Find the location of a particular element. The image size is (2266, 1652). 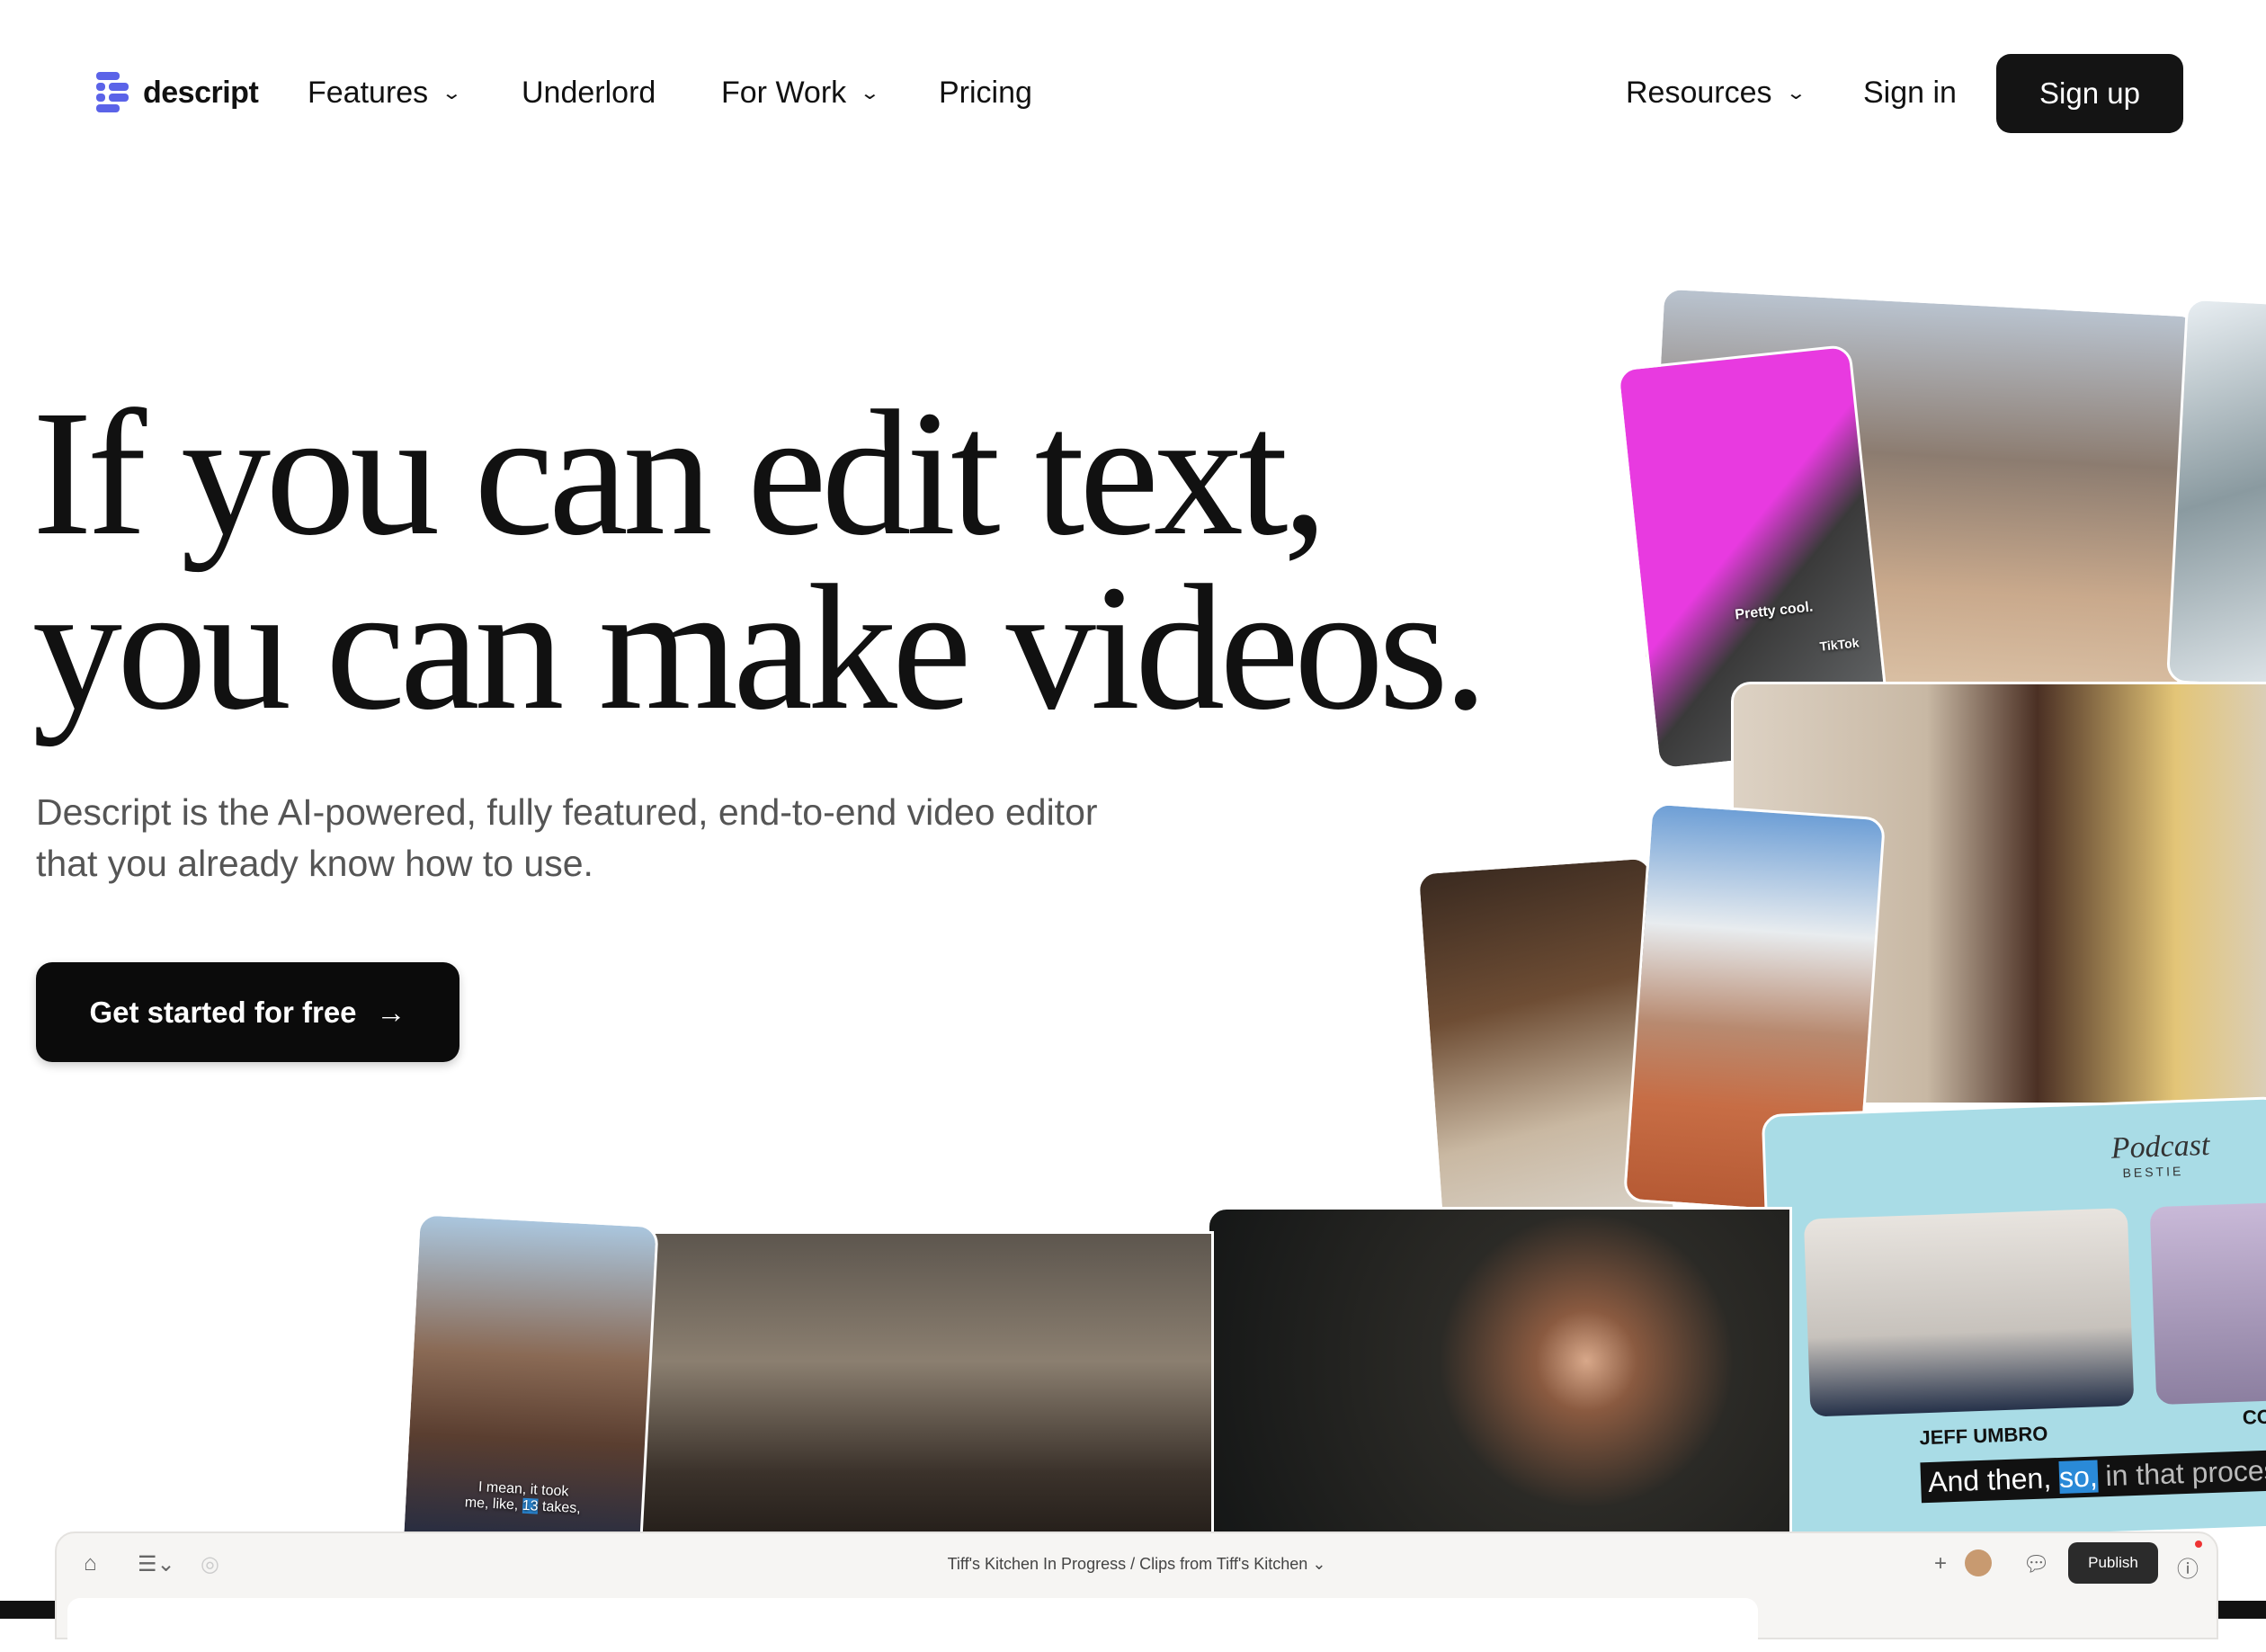

glasses-guy-photo: I mean, it took me, like, 13 takes, is located at coordinates (529, 1389).